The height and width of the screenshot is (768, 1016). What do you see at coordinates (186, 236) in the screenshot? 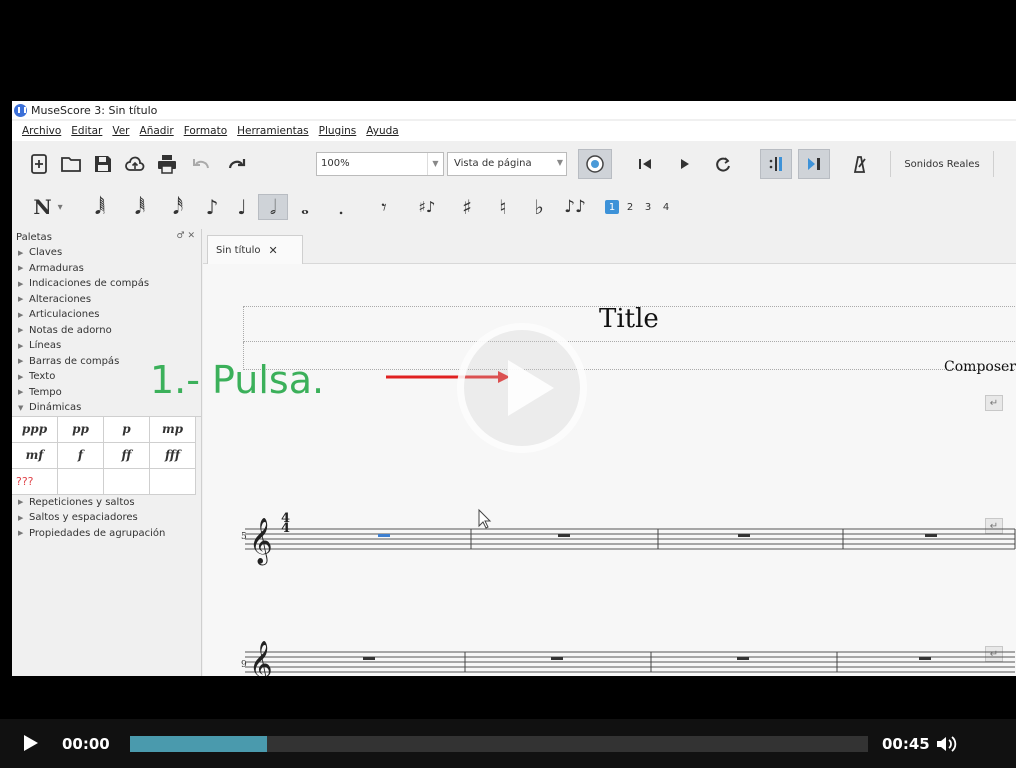
I see `panel-float-close-icon: ♂ ✕` at bounding box center [186, 236].